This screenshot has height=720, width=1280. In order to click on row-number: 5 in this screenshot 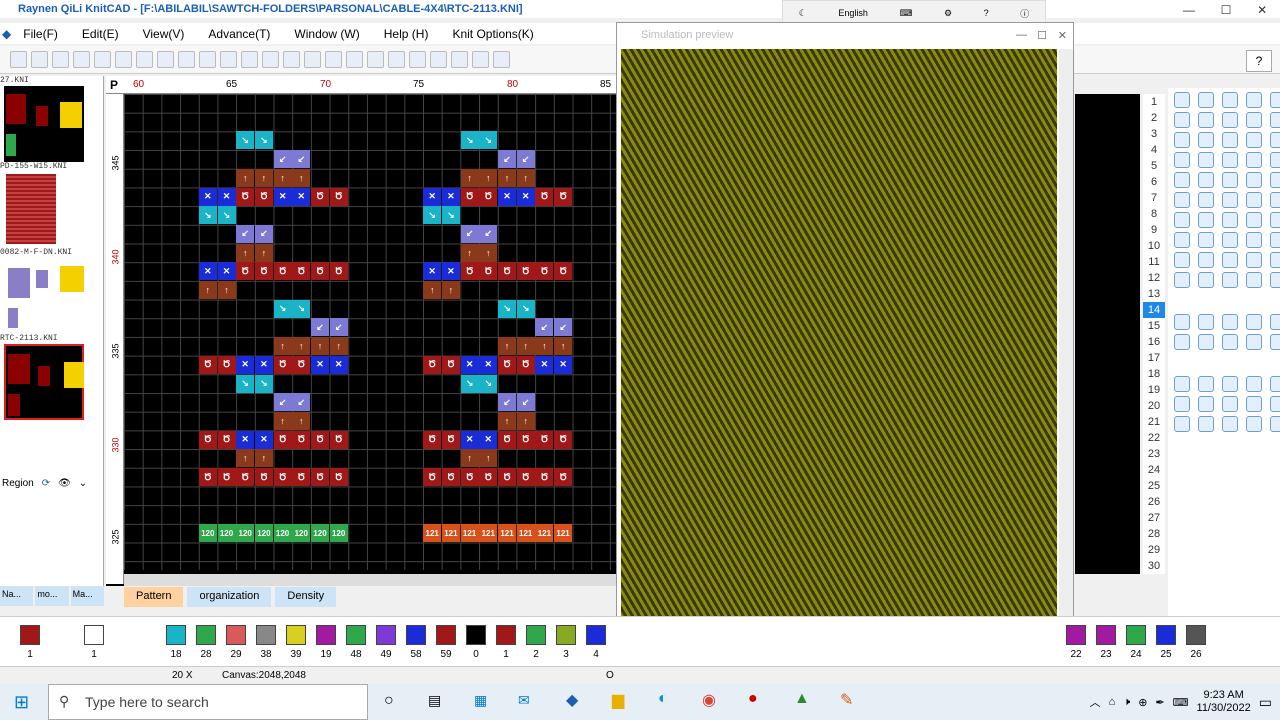, I will do `click(1154, 166)`.